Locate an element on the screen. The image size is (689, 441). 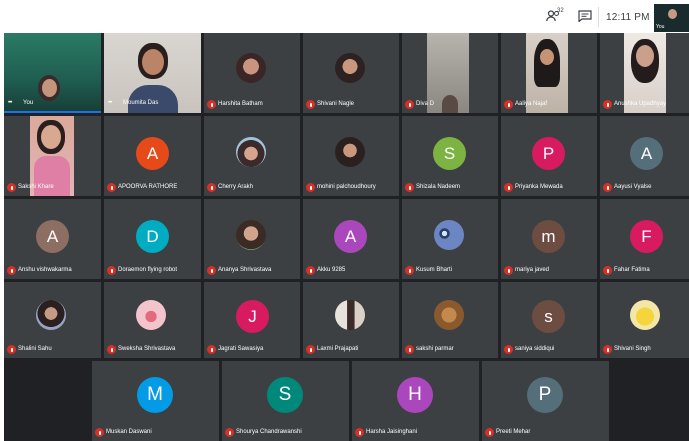
participant-tile: J Jagrati Sawasiya is located at coordinates (252, 320).